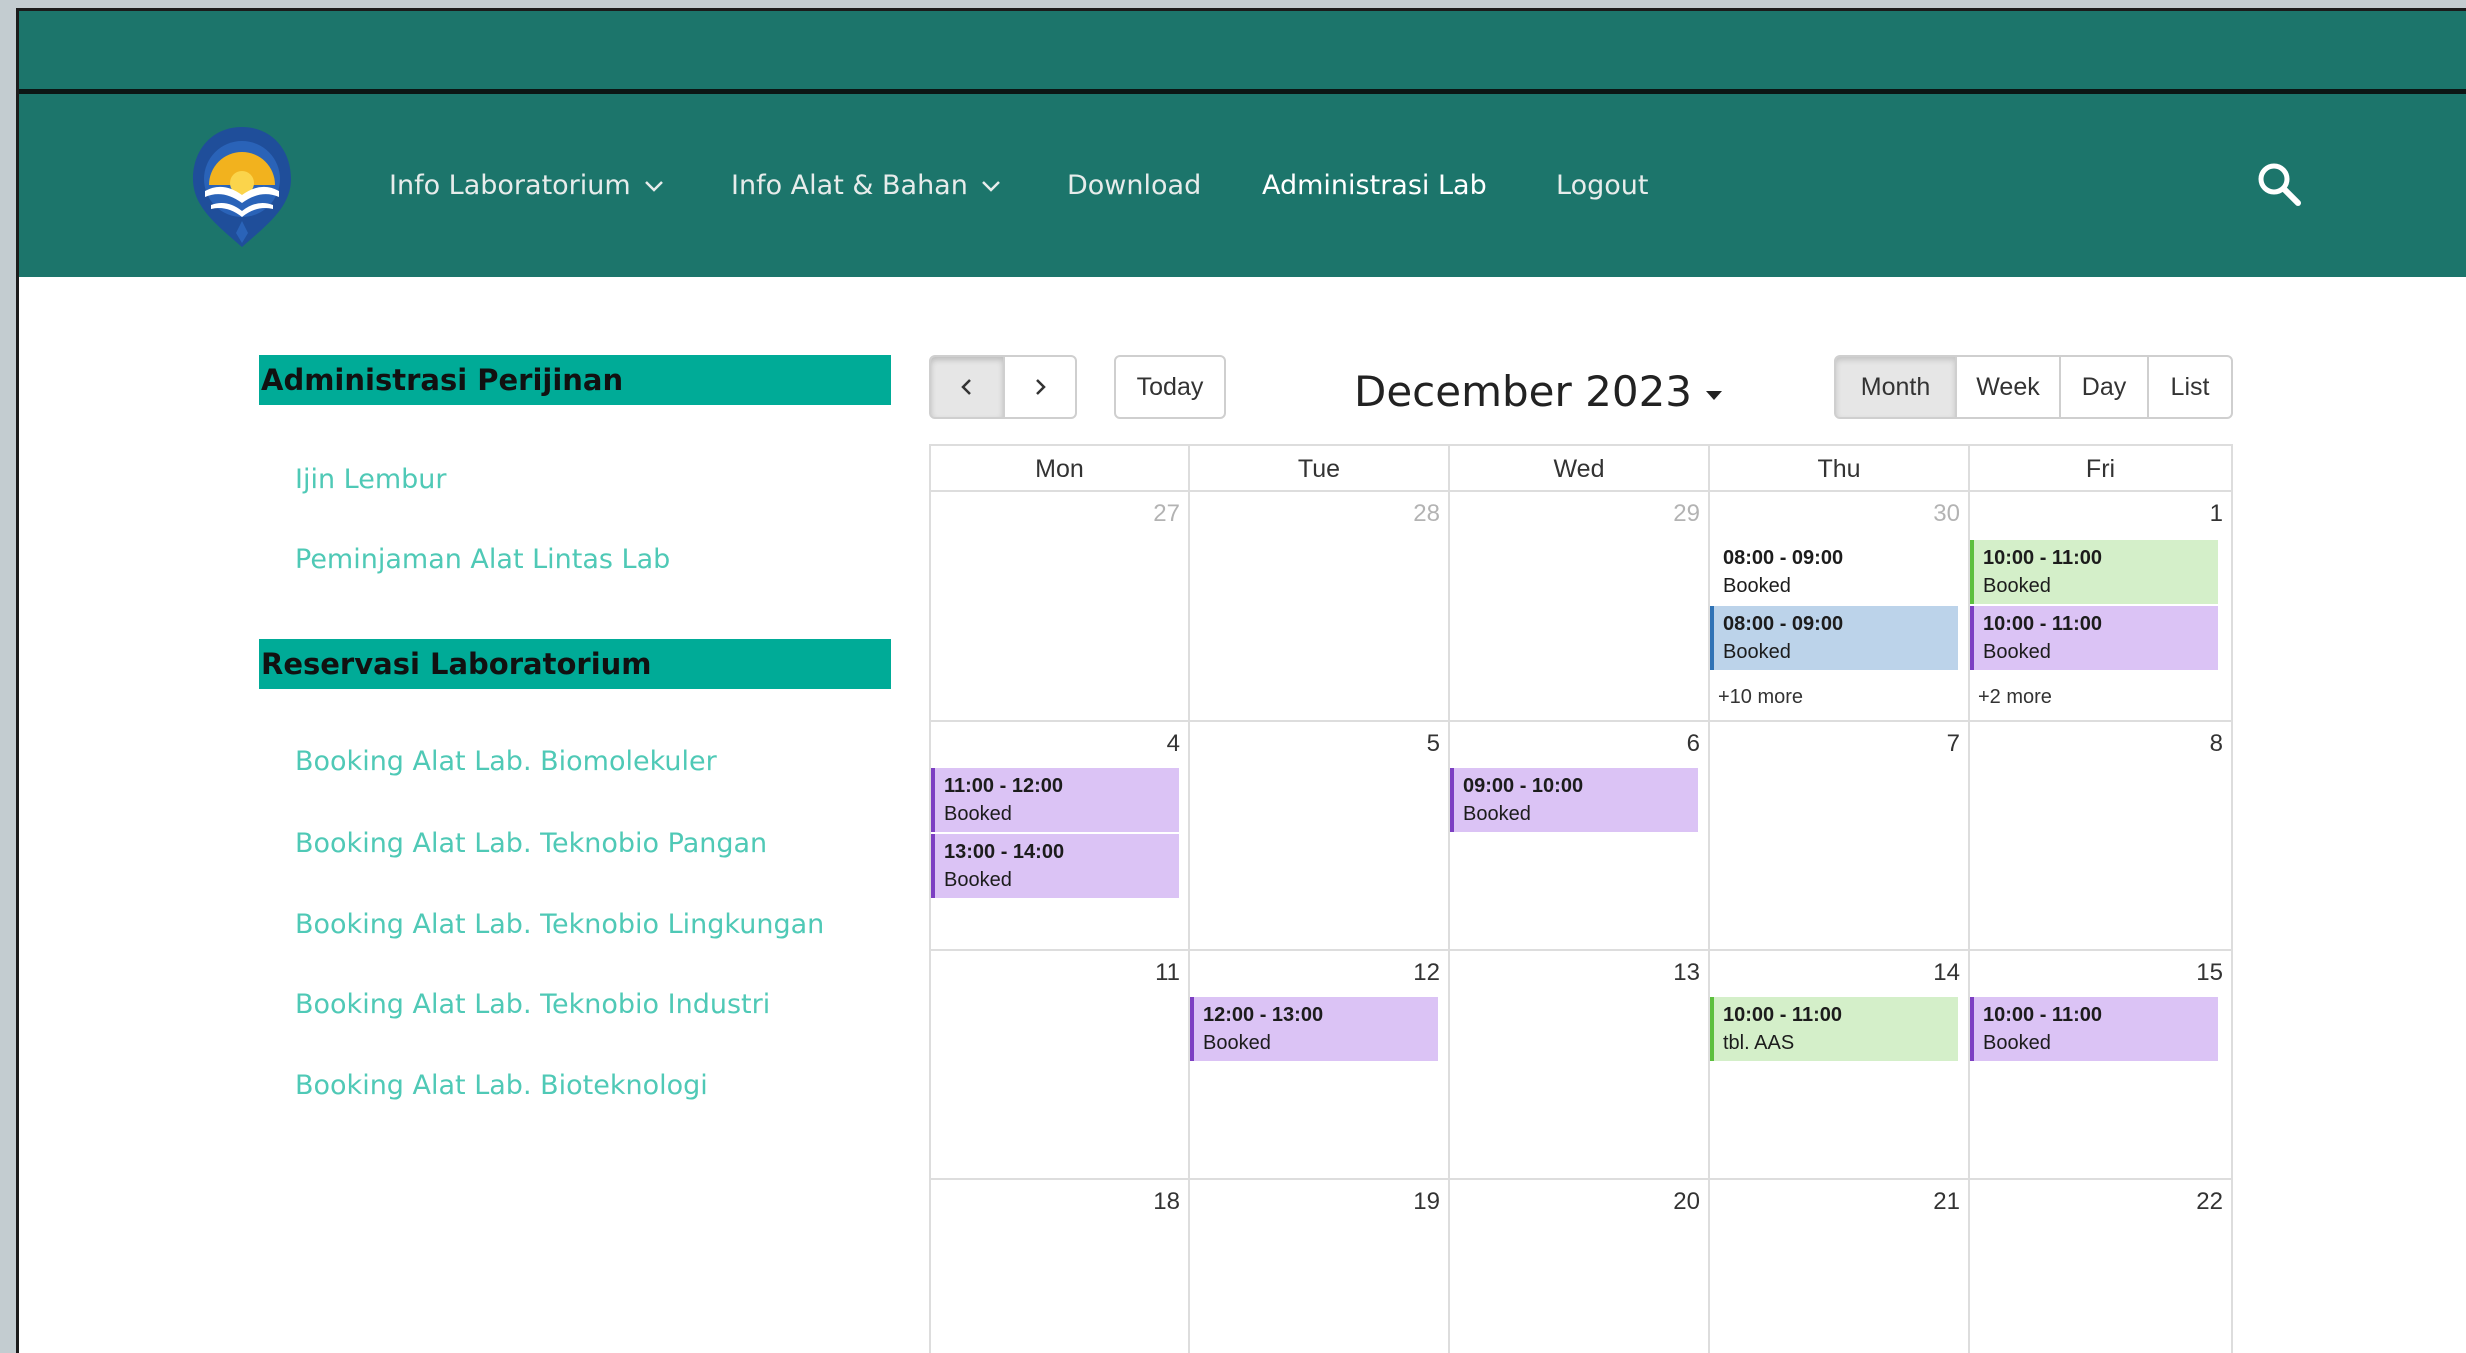 Image resolution: width=2466 pixels, height=1353 pixels. I want to click on day-cell: 6 09:00 - 10:00 Booked, so click(1580, 836).